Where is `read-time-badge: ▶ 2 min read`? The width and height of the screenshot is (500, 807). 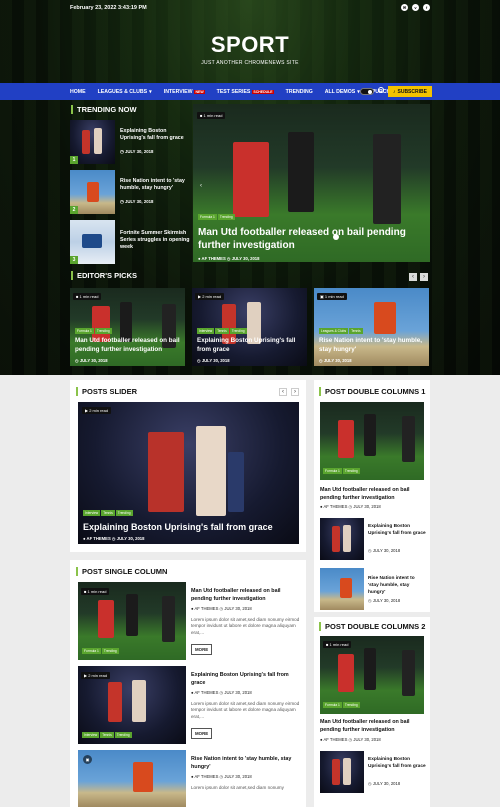
read-time-badge: ▶ 2 min read is located at coordinates (96, 675).